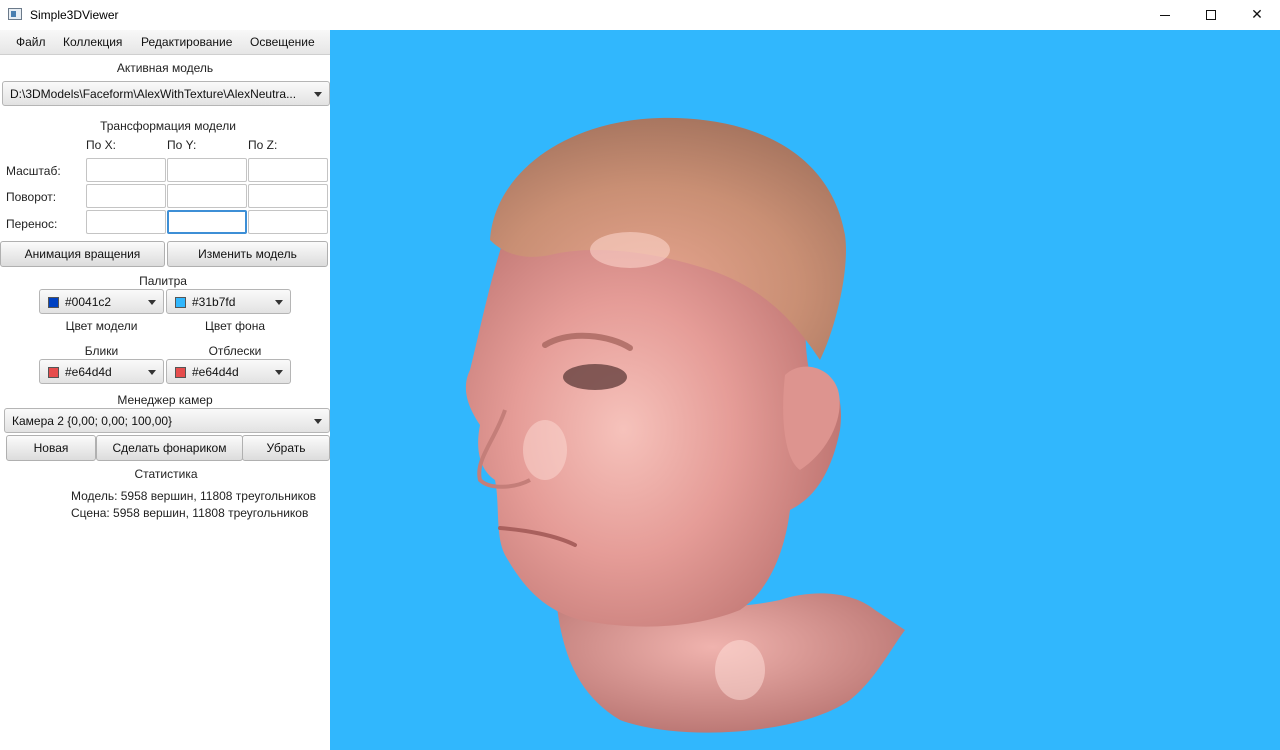 The height and width of the screenshot is (750, 1280). What do you see at coordinates (101, 145) in the screenshot?
I see `axis-x-label: По X:` at bounding box center [101, 145].